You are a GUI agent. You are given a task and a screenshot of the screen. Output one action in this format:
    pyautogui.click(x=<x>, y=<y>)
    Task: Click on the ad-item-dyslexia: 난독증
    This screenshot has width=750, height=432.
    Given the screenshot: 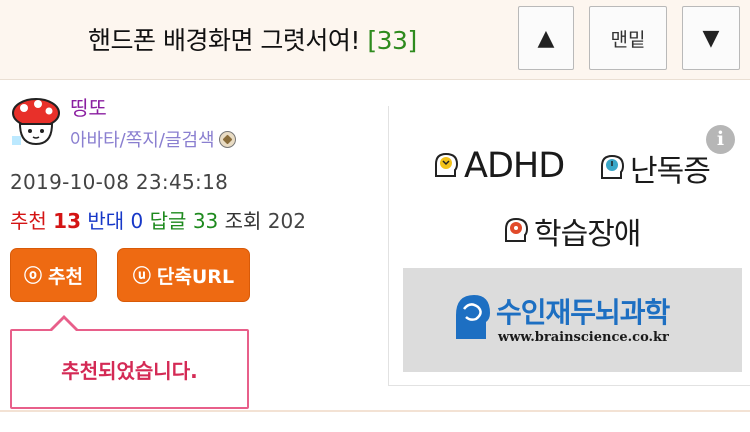 What is the action you would take?
    pyautogui.click(x=653, y=168)
    